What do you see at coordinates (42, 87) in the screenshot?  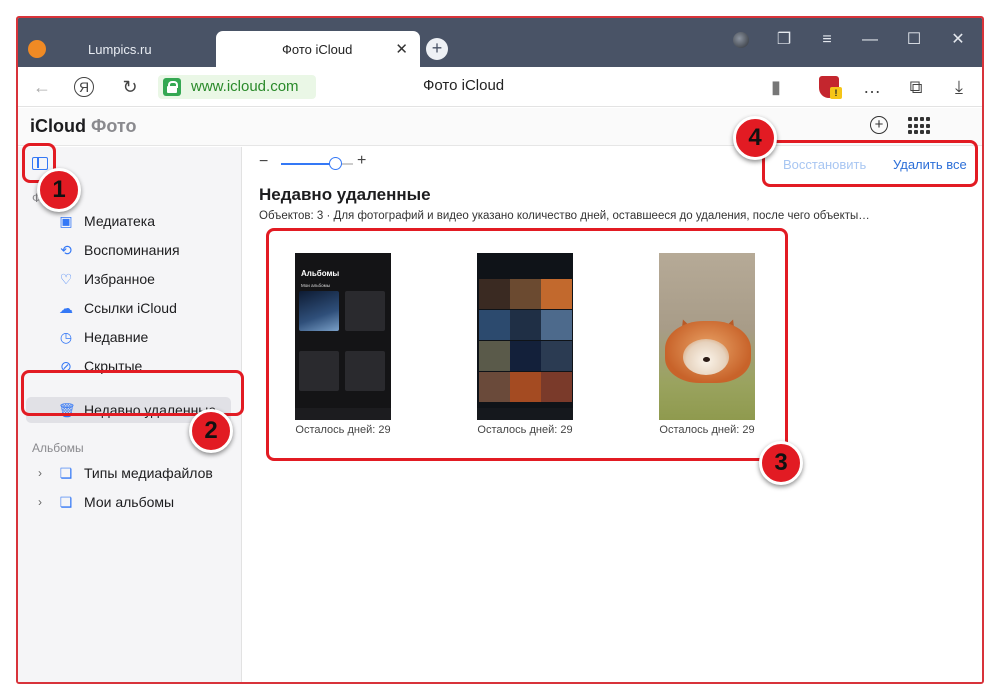 I see `back-arrow-icon: ←` at bounding box center [42, 87].